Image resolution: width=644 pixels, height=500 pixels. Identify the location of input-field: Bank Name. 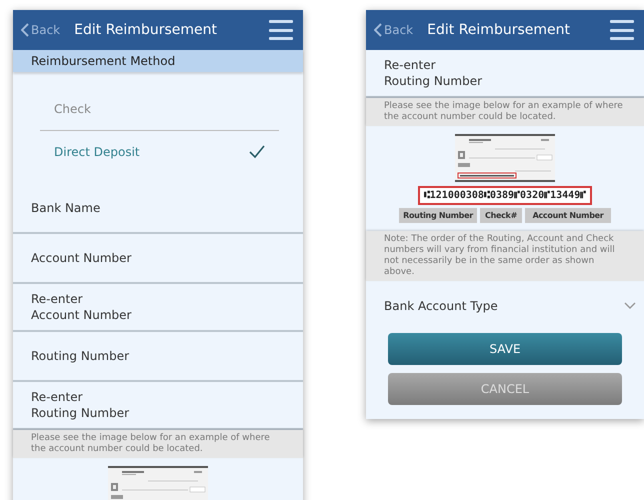
(158, 209).